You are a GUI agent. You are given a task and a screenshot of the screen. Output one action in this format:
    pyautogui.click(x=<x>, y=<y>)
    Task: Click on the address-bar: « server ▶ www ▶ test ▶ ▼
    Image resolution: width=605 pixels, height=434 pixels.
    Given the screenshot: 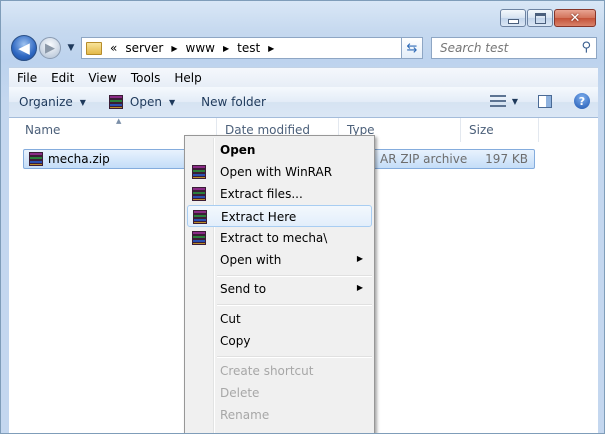 What is the action you would take?
    pyautogui.click(x=252, y=48)
    